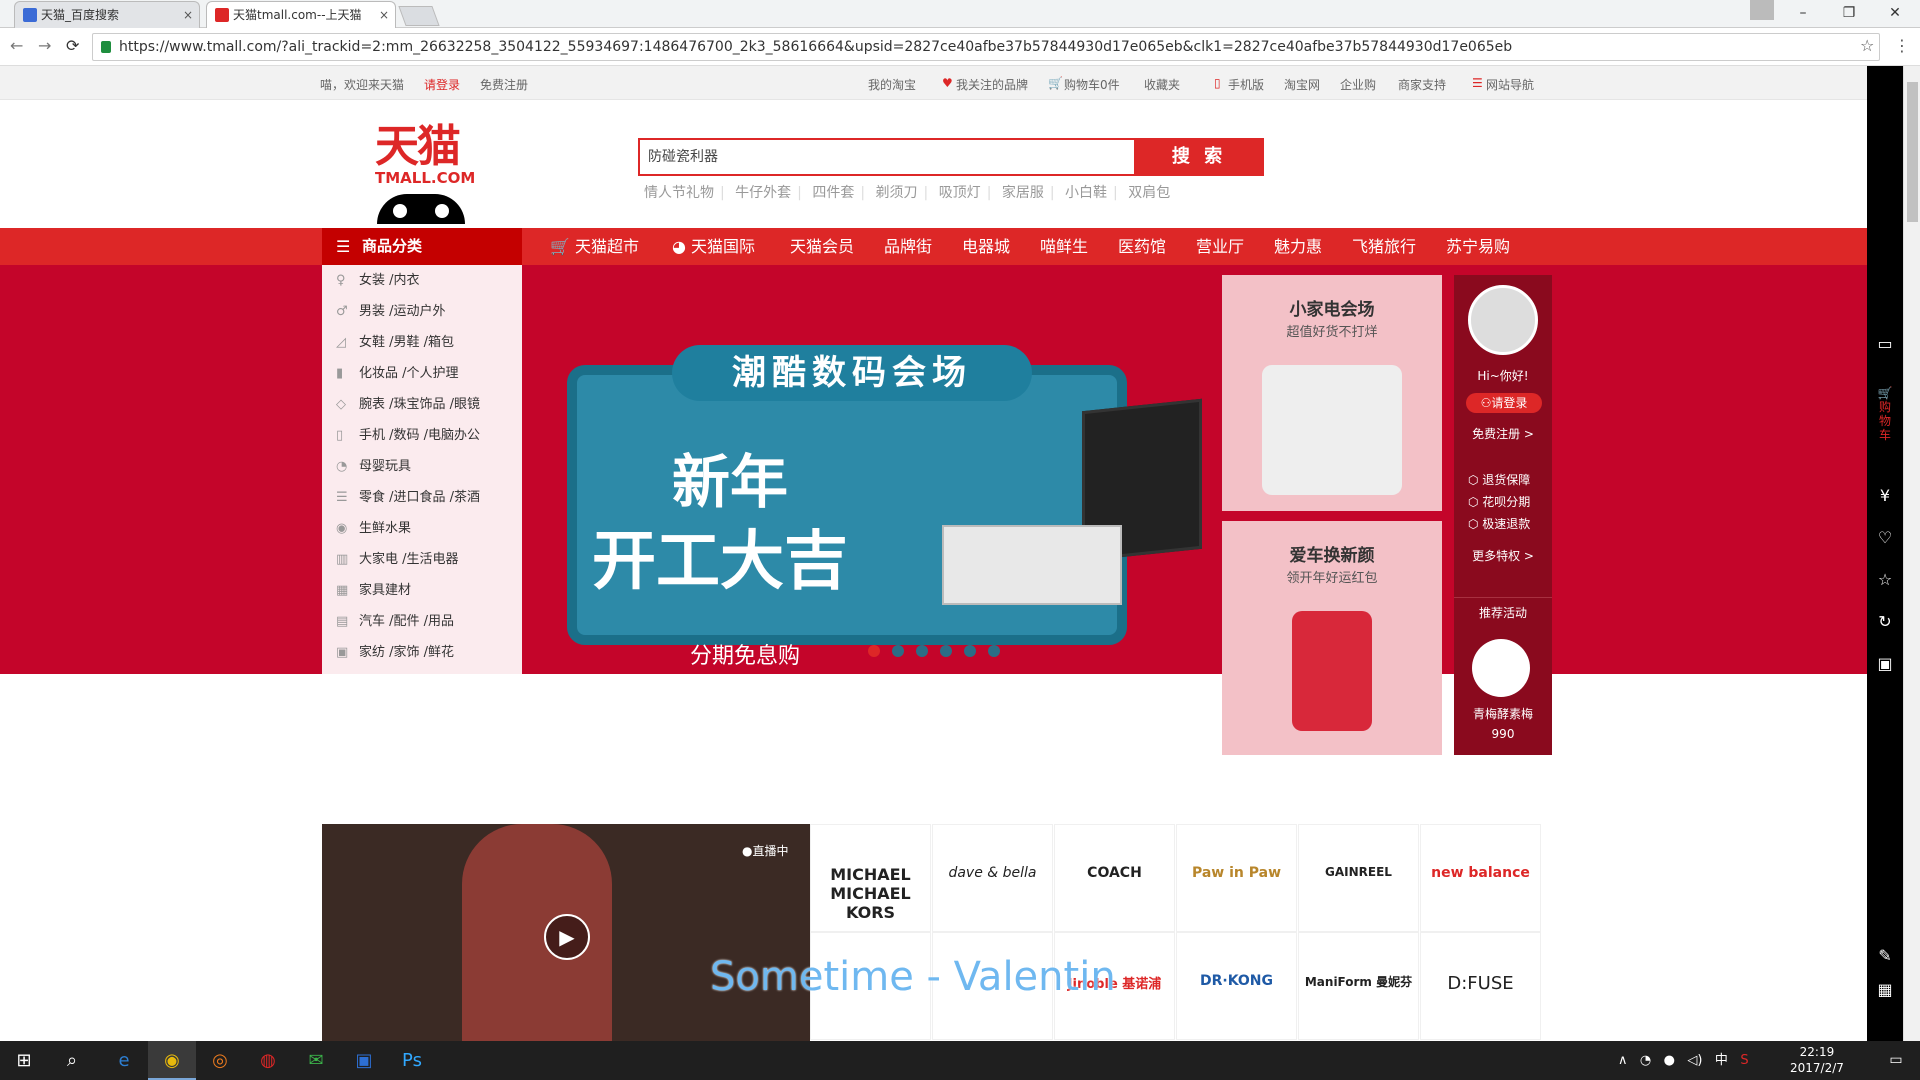 This screenshot has width=1920, height=1080. I want to click on nav-fliggy: 飞猪旅行, so click(1384, 246).